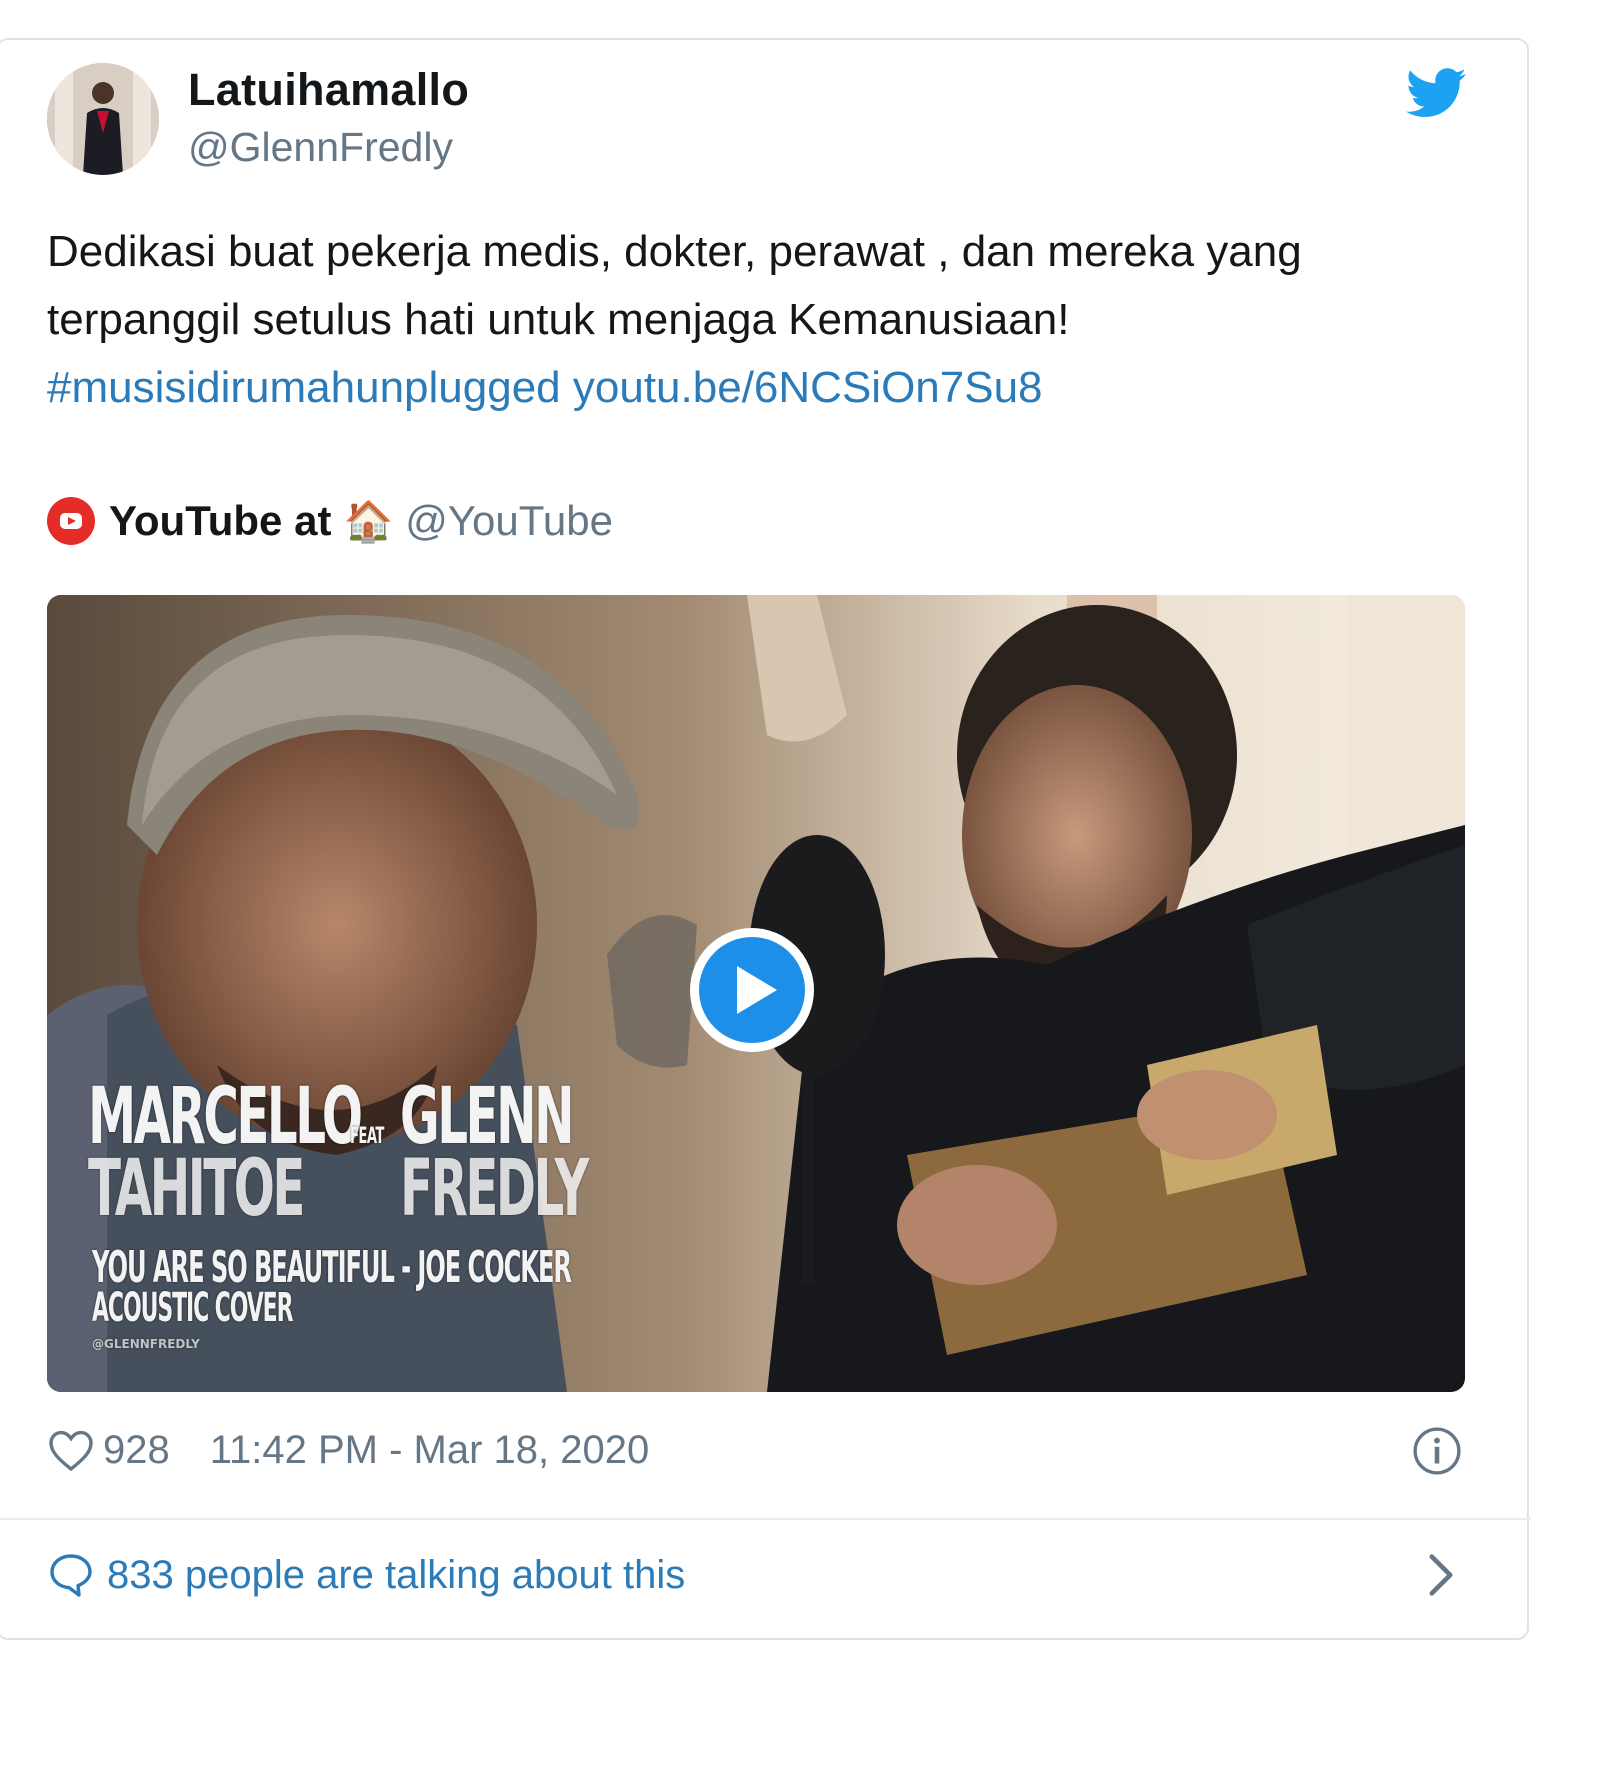  Describe the element at coordinates (332, 1267) in the screenshot. I see `overlay-song: YOU ARE SO BEAUTIFUL - JOE COCKER` at that location.